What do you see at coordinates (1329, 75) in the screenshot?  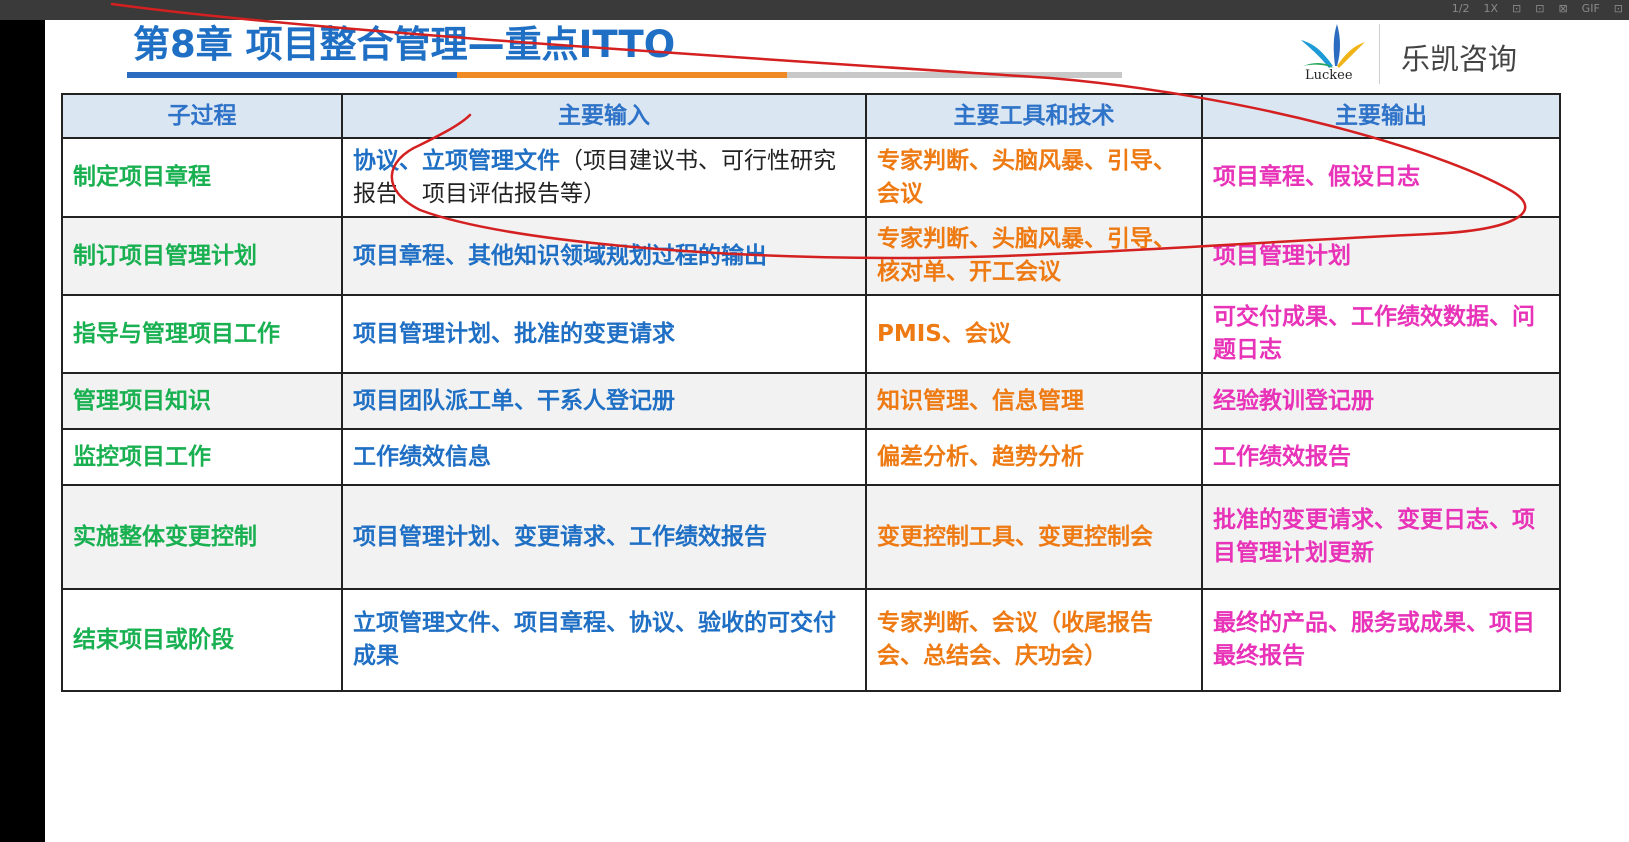 I see `logo-wordmark: Luckee` at bounding box center [1329, 75].